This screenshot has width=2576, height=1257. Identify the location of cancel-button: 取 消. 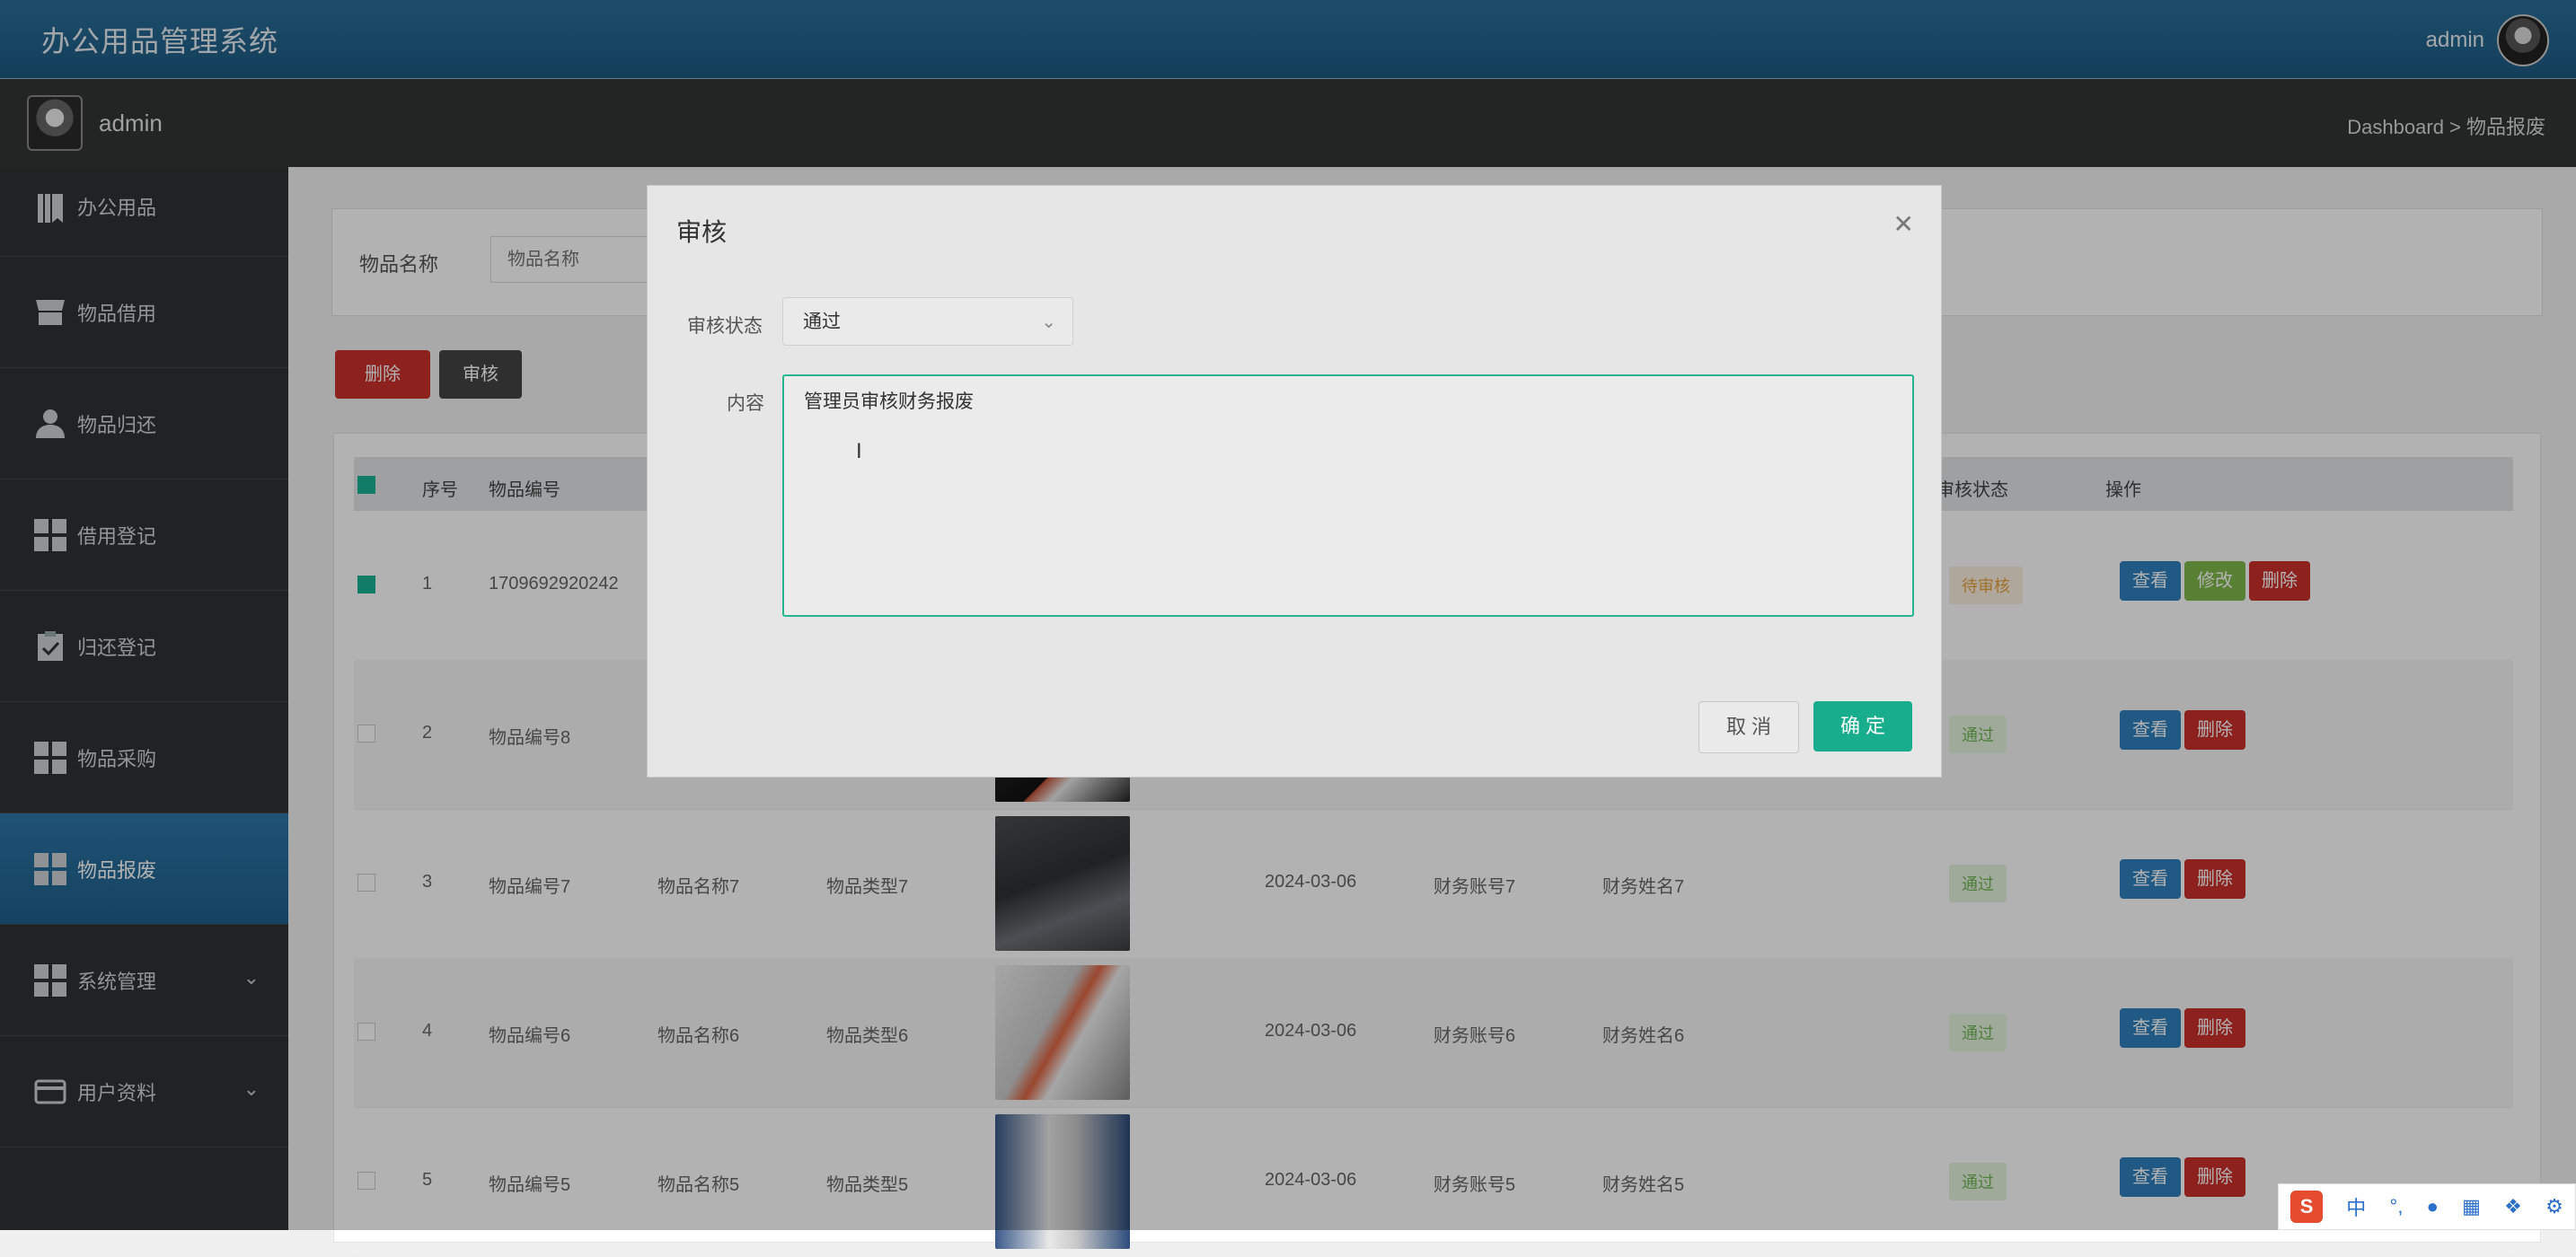
(1748, 727).